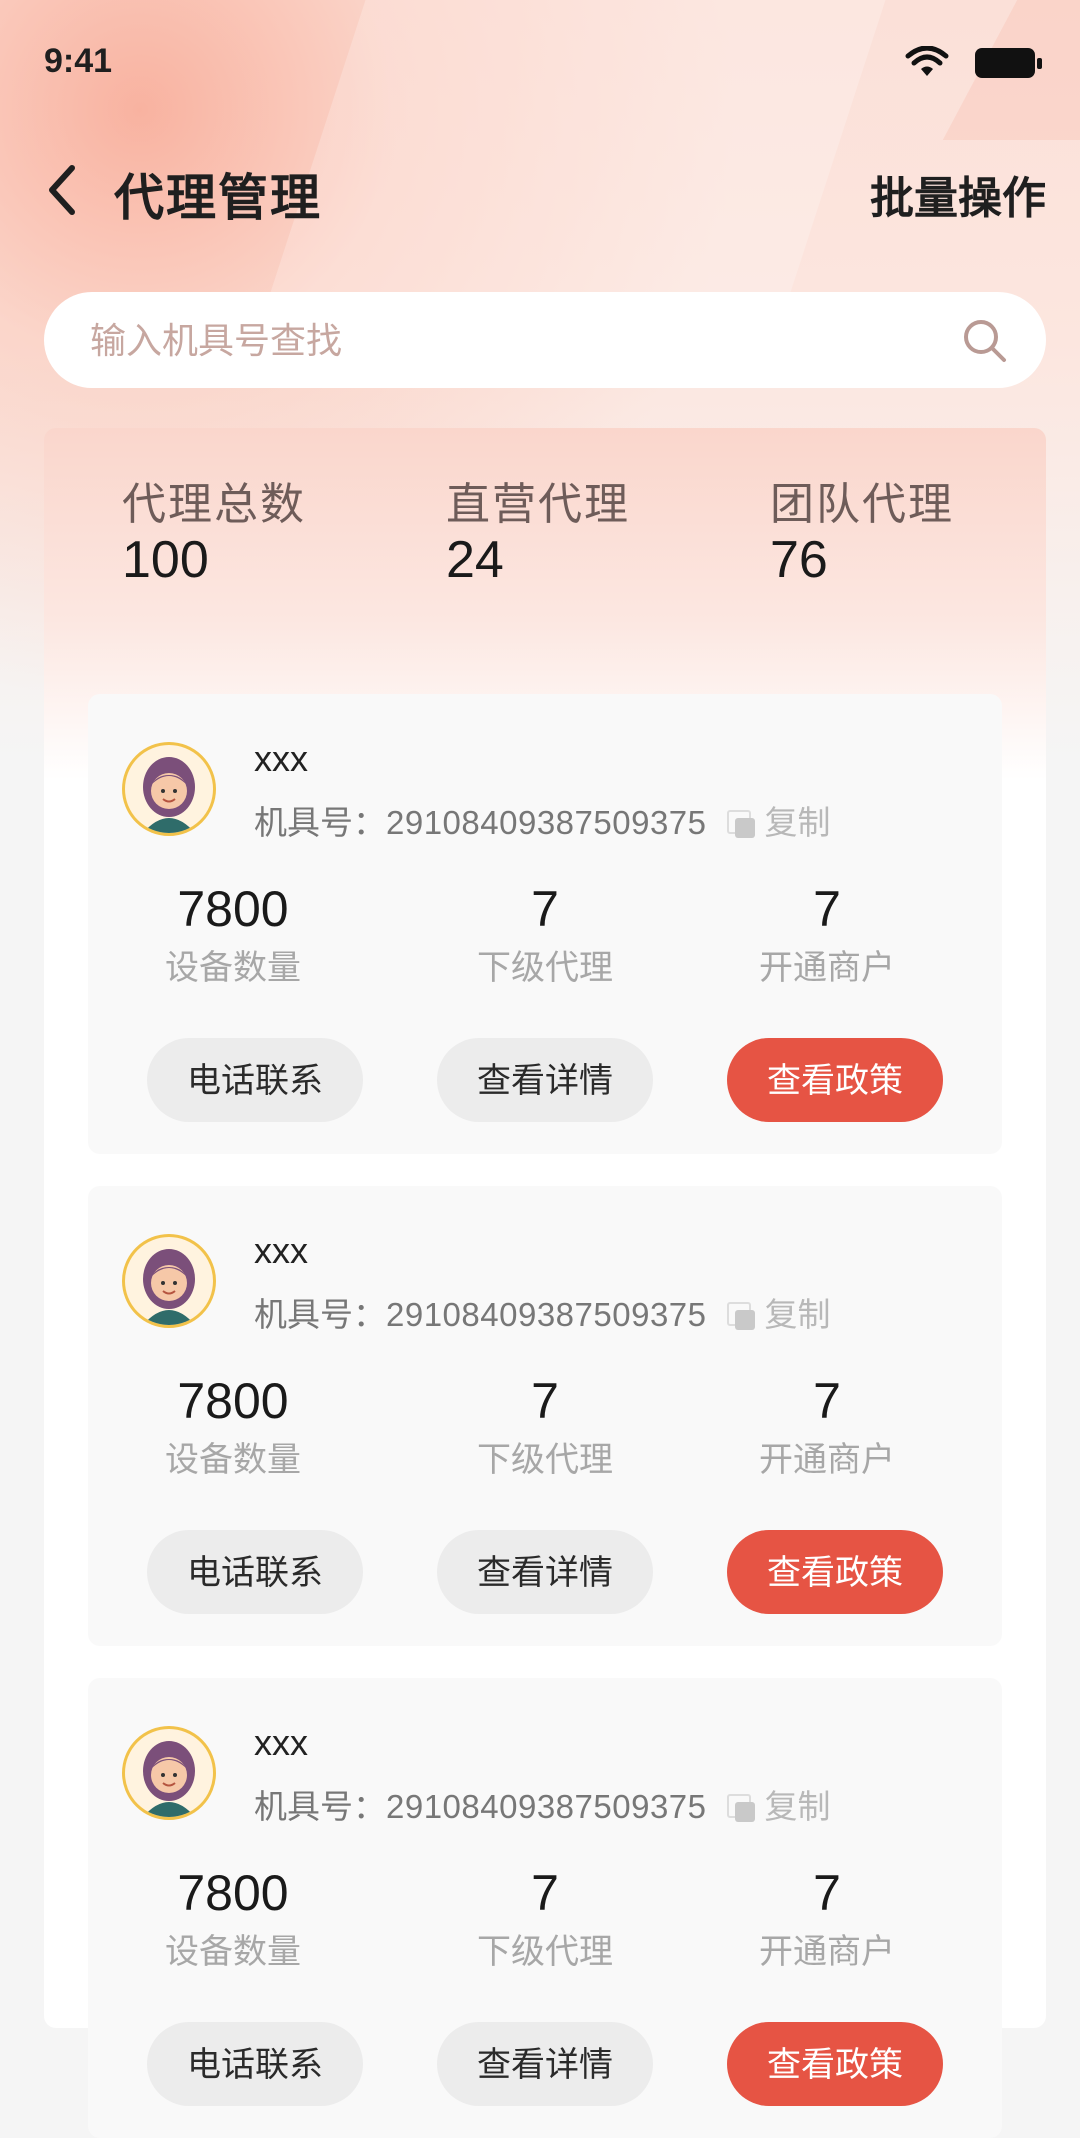 The width and height of the screenshot is (1080, 2138). What do you see at coordinates (165, 560) in the screenshot?
I see `stat-value: 100` at bounding box center [165, 560].